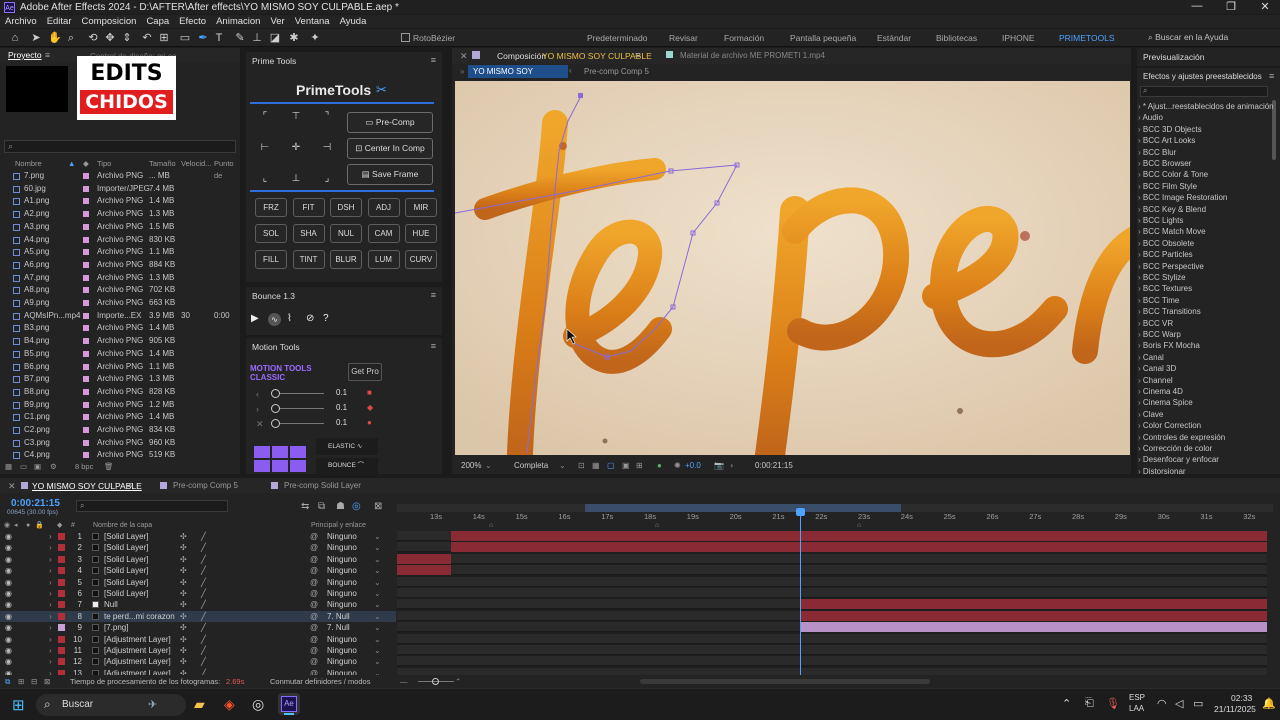  I want to click on clone-stamp-tool-icon: ⊥, so click(257, 38).